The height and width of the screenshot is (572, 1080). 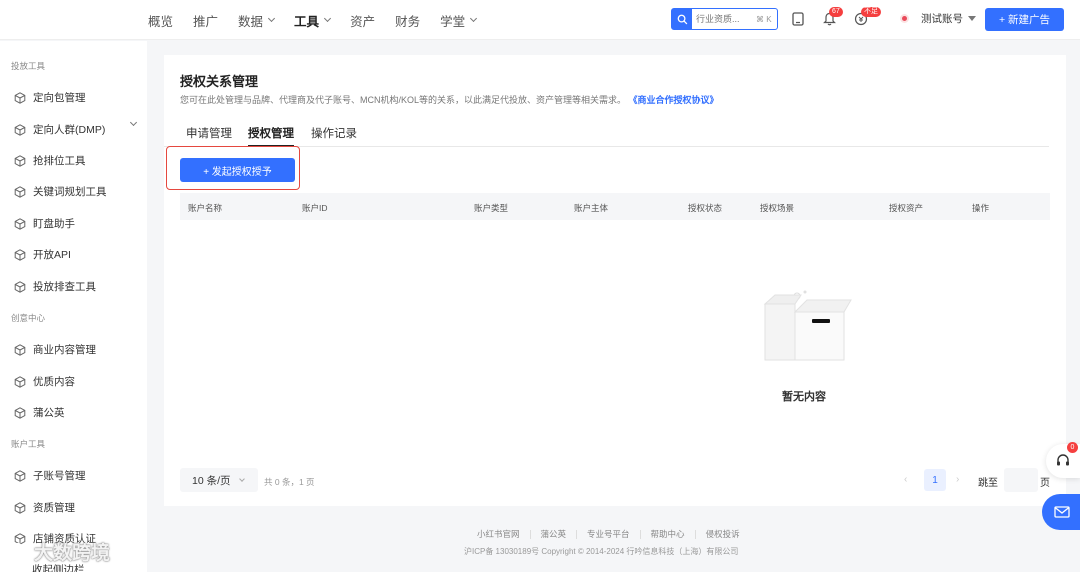 I want to click on sidebar-item-dmp: 定向人群(DMP), so click(x=59, y=129).